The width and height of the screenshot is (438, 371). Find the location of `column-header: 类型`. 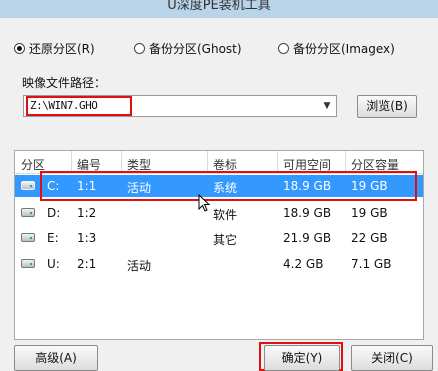

column-header: 类型 is located at coordinates (139, 164).